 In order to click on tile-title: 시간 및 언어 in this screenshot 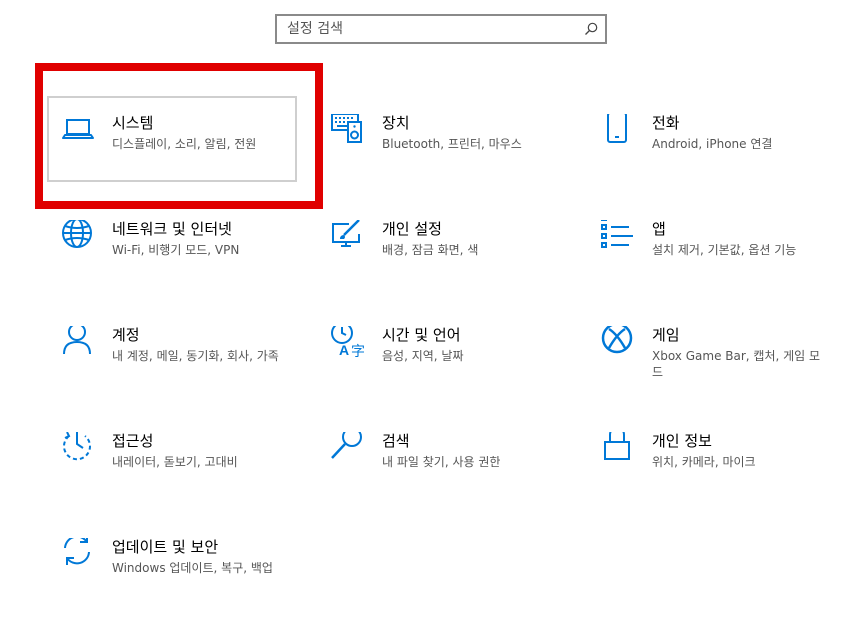, I will do `click(421, 335)`.